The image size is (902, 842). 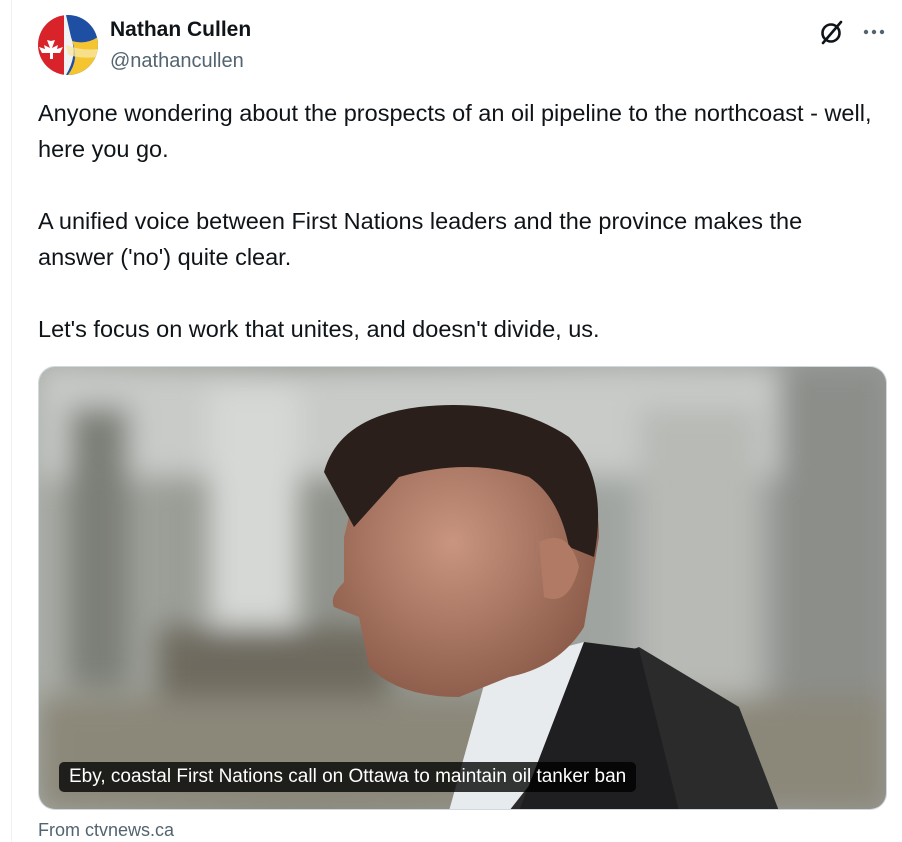 I want to click on timeline-left-border, so click(x=11, y=421).